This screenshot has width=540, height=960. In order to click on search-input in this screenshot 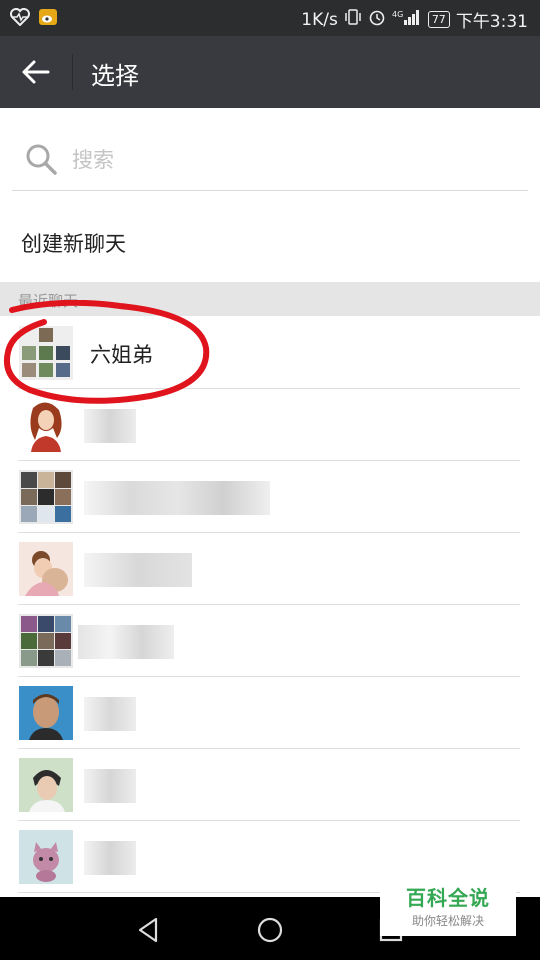, I will do `click(292, 160)`.